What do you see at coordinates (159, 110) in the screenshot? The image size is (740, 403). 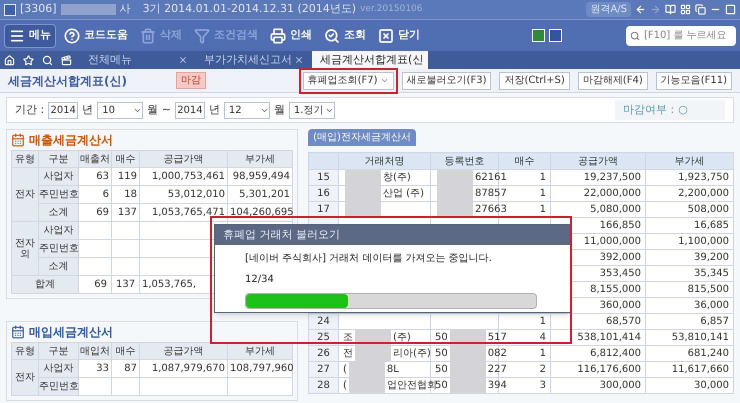 I see `unit-label: 월 ~` at bounding box center [159, 110].